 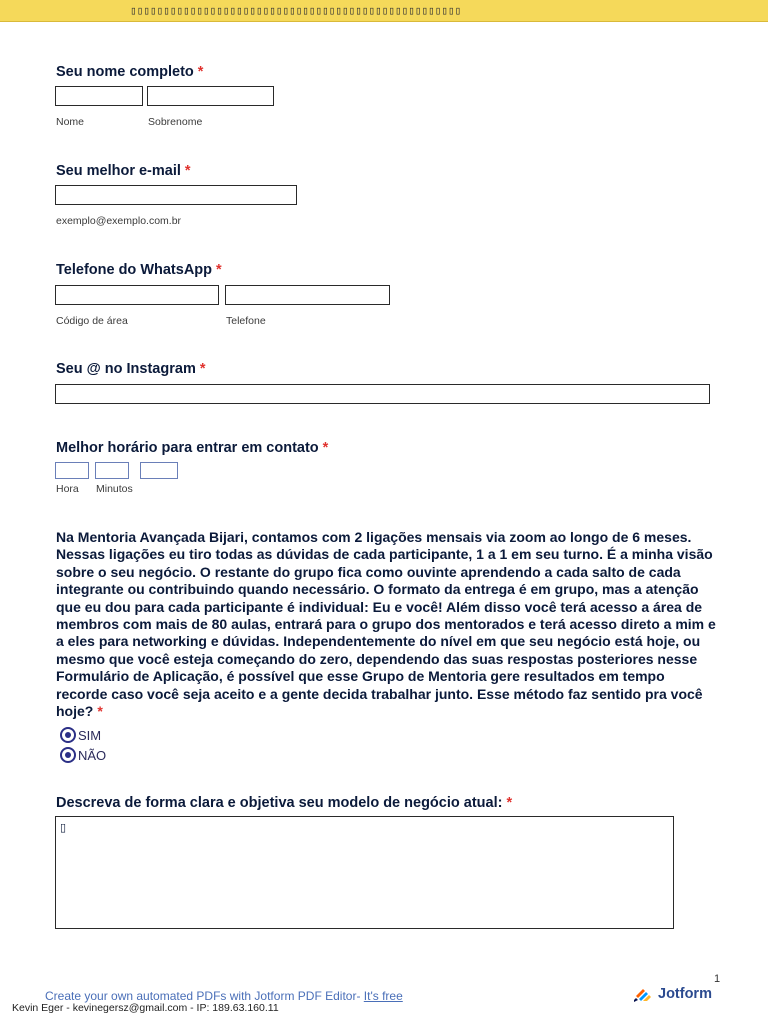 I want to click on ampm-input, so click(x=159, y=470).